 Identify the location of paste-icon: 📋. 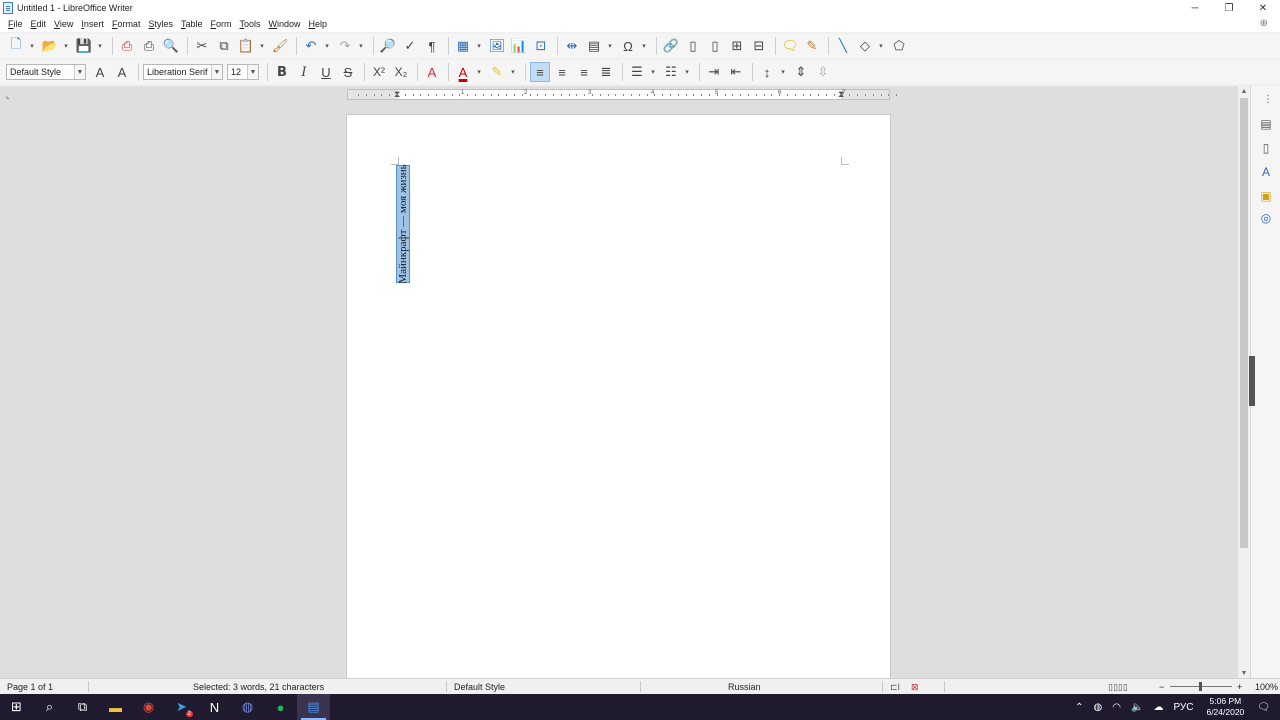
(246, 46).